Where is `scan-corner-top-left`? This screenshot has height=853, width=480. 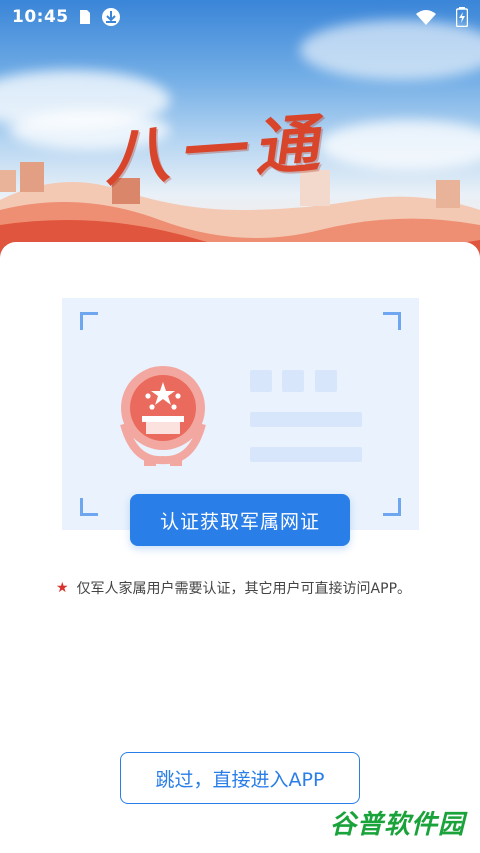 scan-corner-top-left is located at coordinates (89, 321).